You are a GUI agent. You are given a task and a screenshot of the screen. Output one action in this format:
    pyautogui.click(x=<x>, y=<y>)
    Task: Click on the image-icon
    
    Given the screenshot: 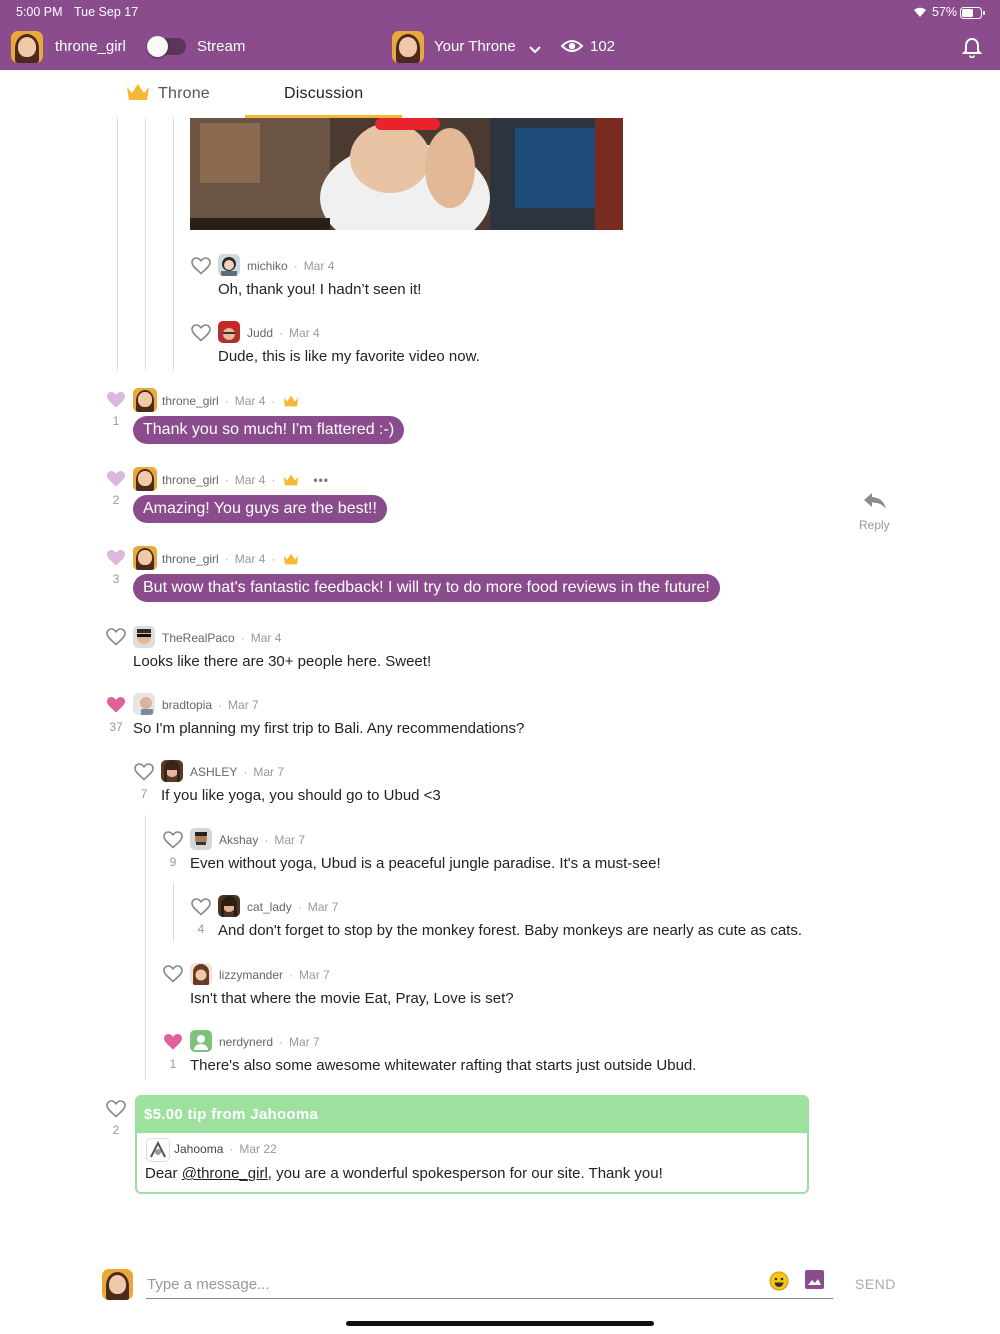 What is the action you would take?
    pyautogui.click(x=814, y=1282)
    